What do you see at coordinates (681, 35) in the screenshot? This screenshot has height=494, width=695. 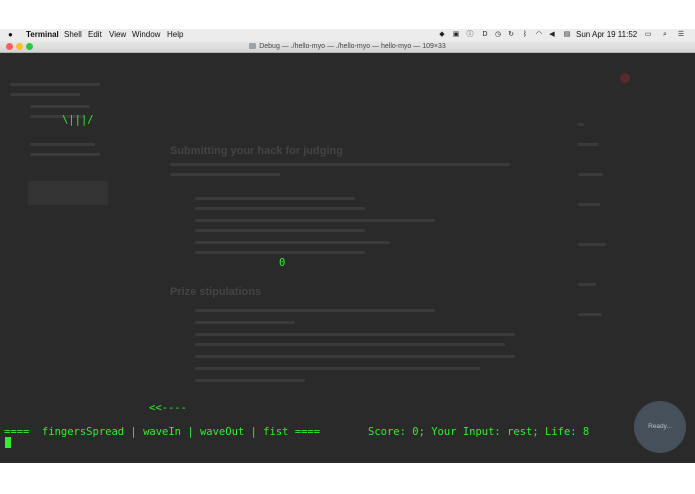 I see `list-icon: ☰` at bounding box center [681, 35].